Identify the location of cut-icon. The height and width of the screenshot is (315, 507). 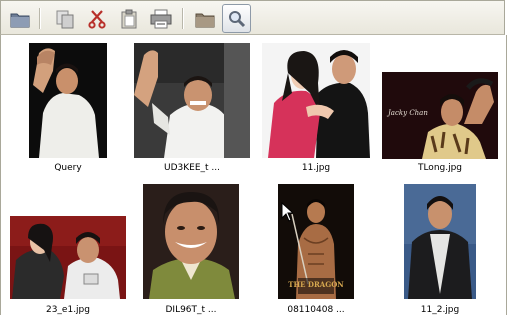
(96, 19).